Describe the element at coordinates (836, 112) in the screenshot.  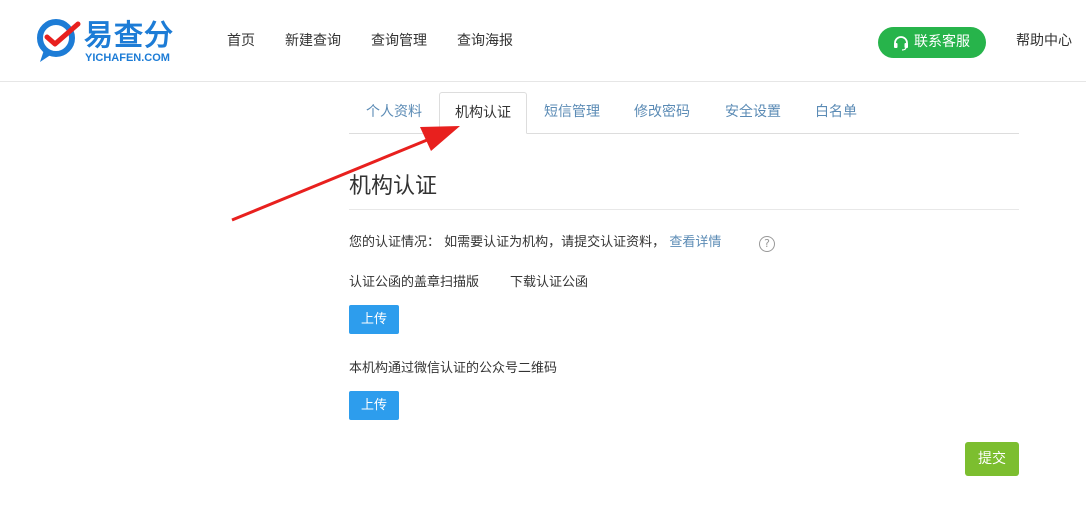
I see `tab-whitelist: 白名单` at that location.